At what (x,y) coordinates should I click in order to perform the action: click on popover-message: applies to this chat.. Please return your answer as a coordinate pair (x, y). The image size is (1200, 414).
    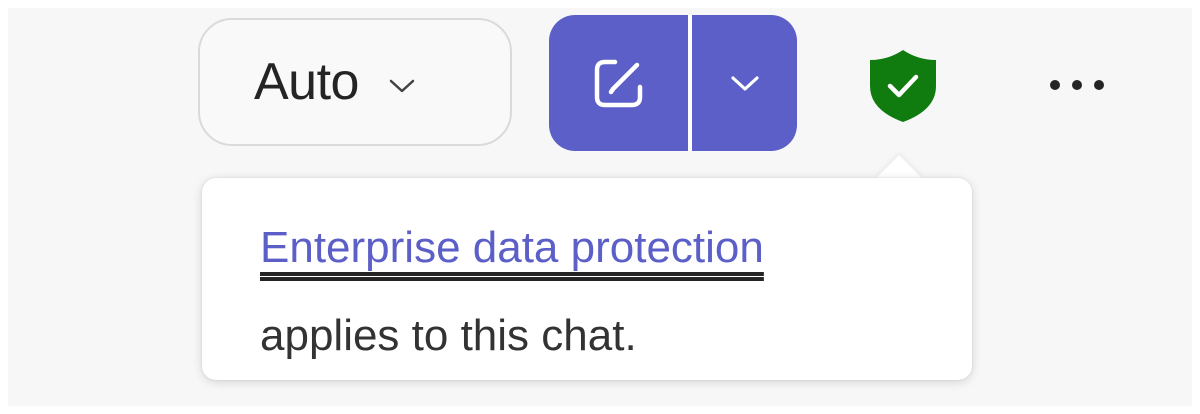
    Looking at the image, I should click on (448, 335).